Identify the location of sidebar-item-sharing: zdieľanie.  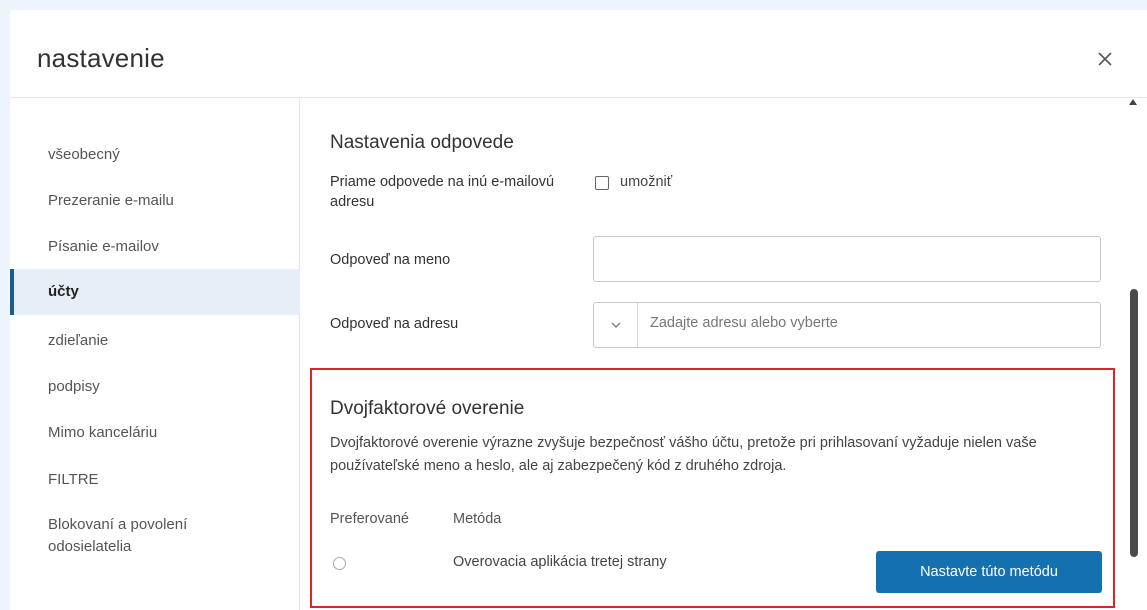
(155, 342).